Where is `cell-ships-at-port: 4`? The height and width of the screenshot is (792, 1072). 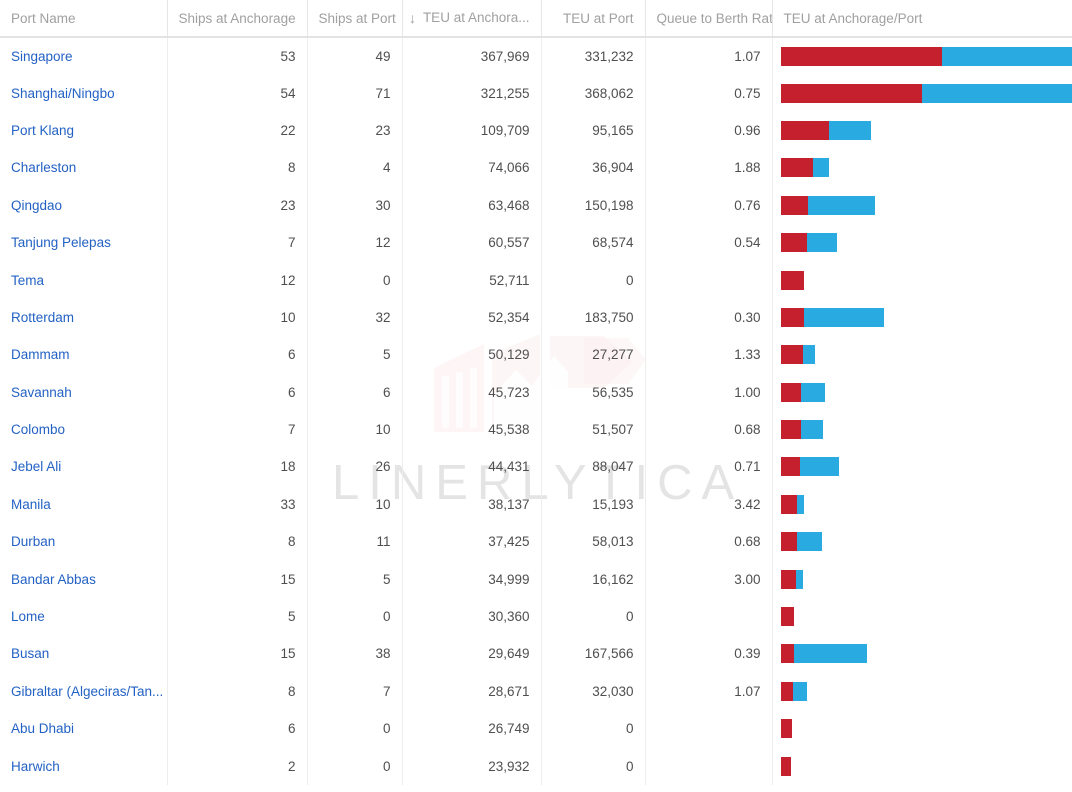
cell-ships-at-port: 4 is located at coordinates (355, 168).